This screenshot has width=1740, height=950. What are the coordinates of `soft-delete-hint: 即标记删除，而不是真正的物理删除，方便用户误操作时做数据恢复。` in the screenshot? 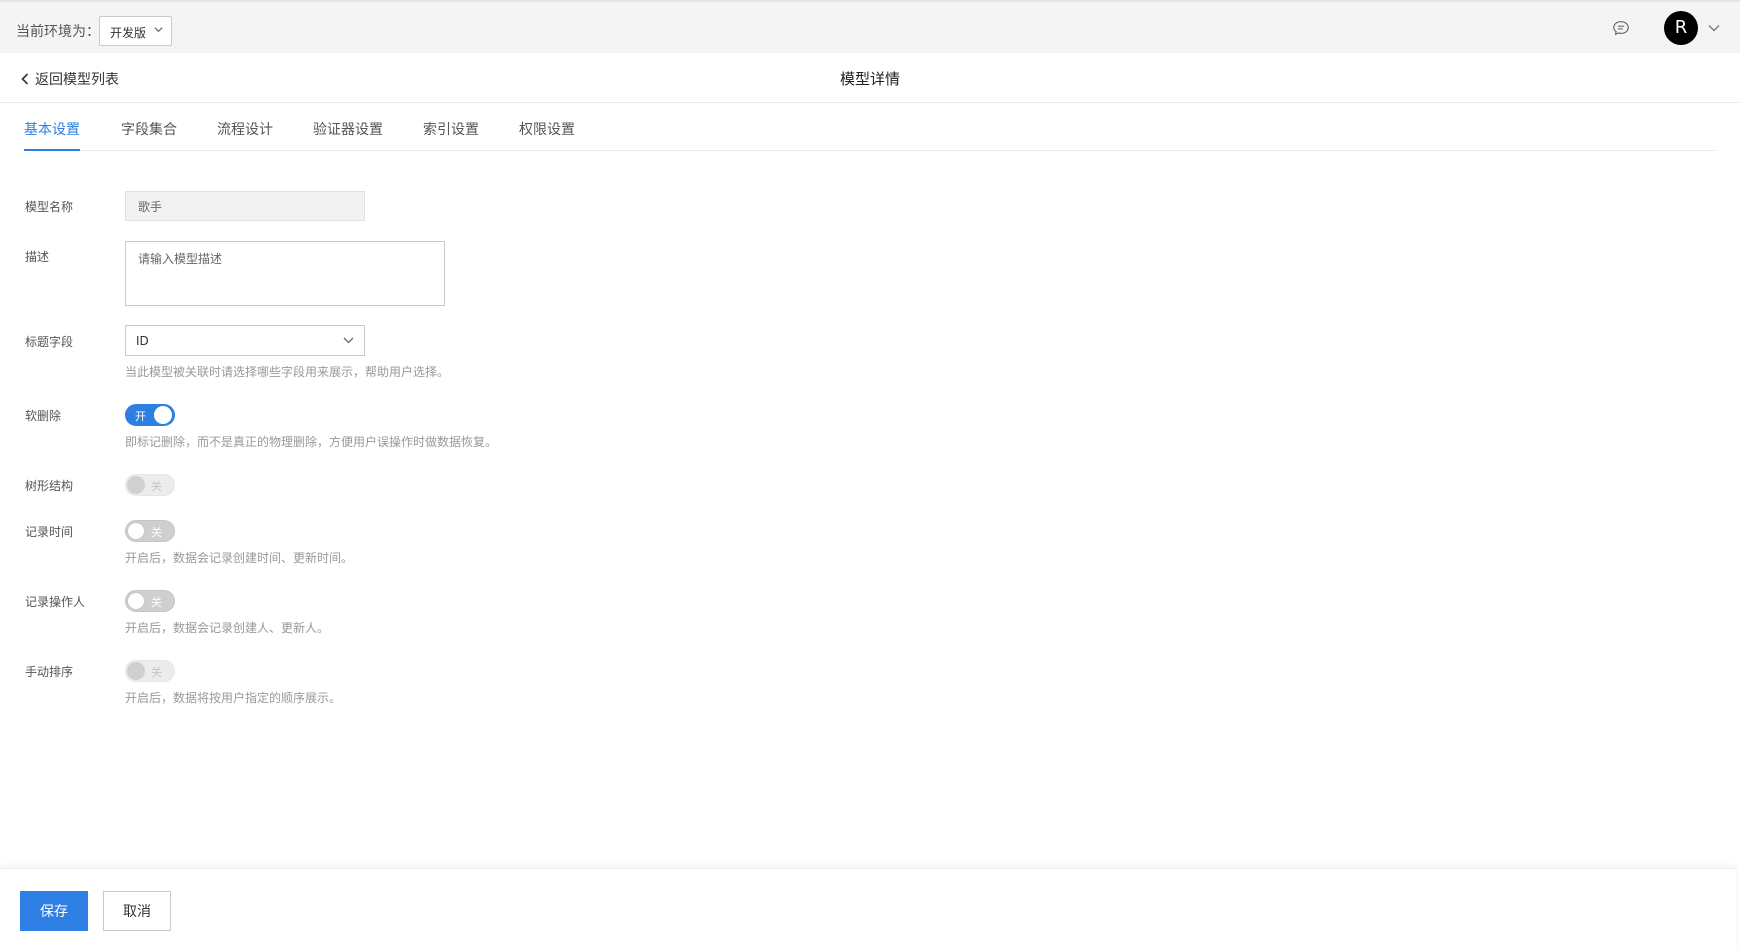 It's located at (311, 442).